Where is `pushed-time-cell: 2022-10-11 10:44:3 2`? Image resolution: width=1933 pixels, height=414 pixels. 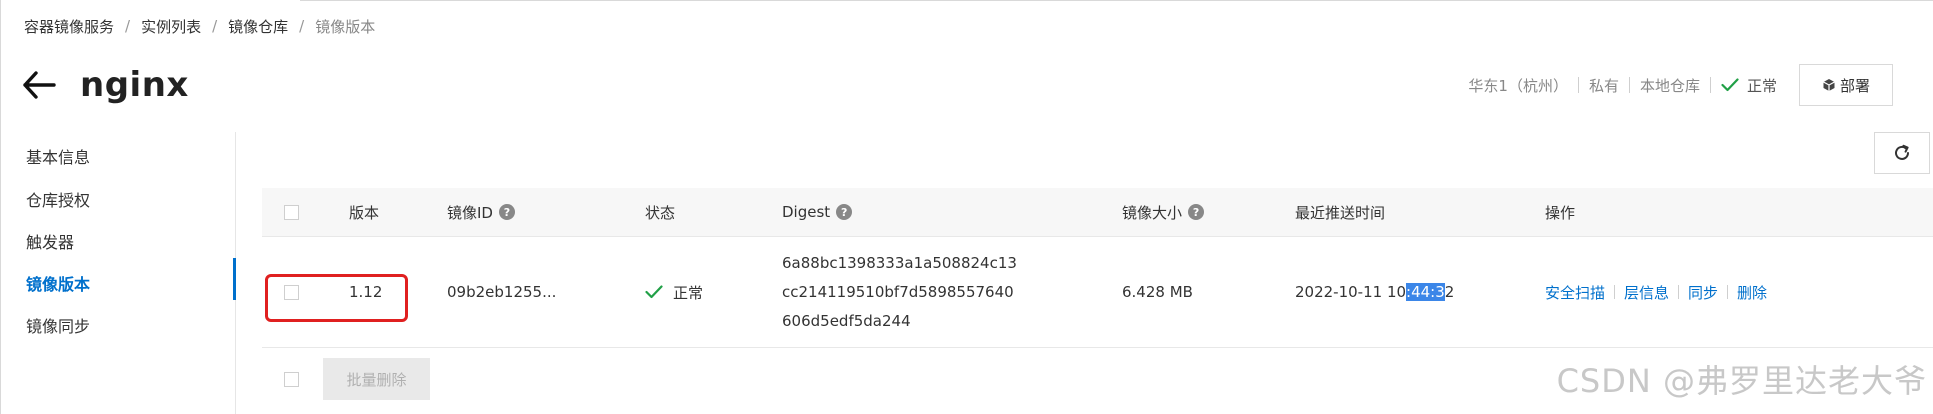 pushed-time-cell: 2022-10-11 10:44:3 2 is located at coordinates (1374, 292).